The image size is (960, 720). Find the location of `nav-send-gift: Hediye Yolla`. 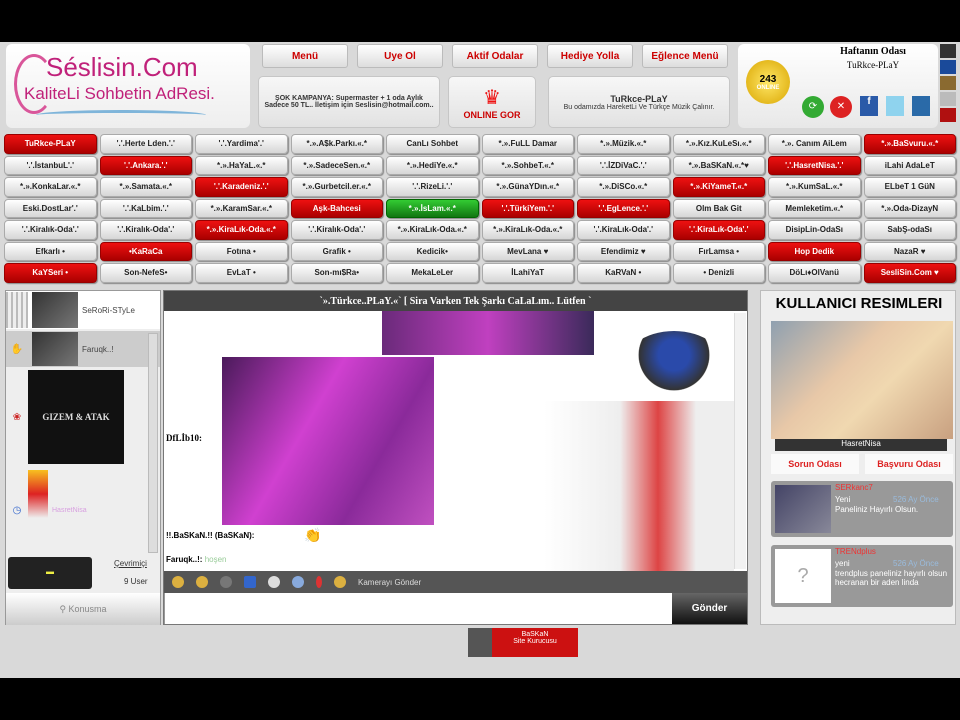

nav-send-gift: Hediye Yolla is located at coordinates (590, 56).